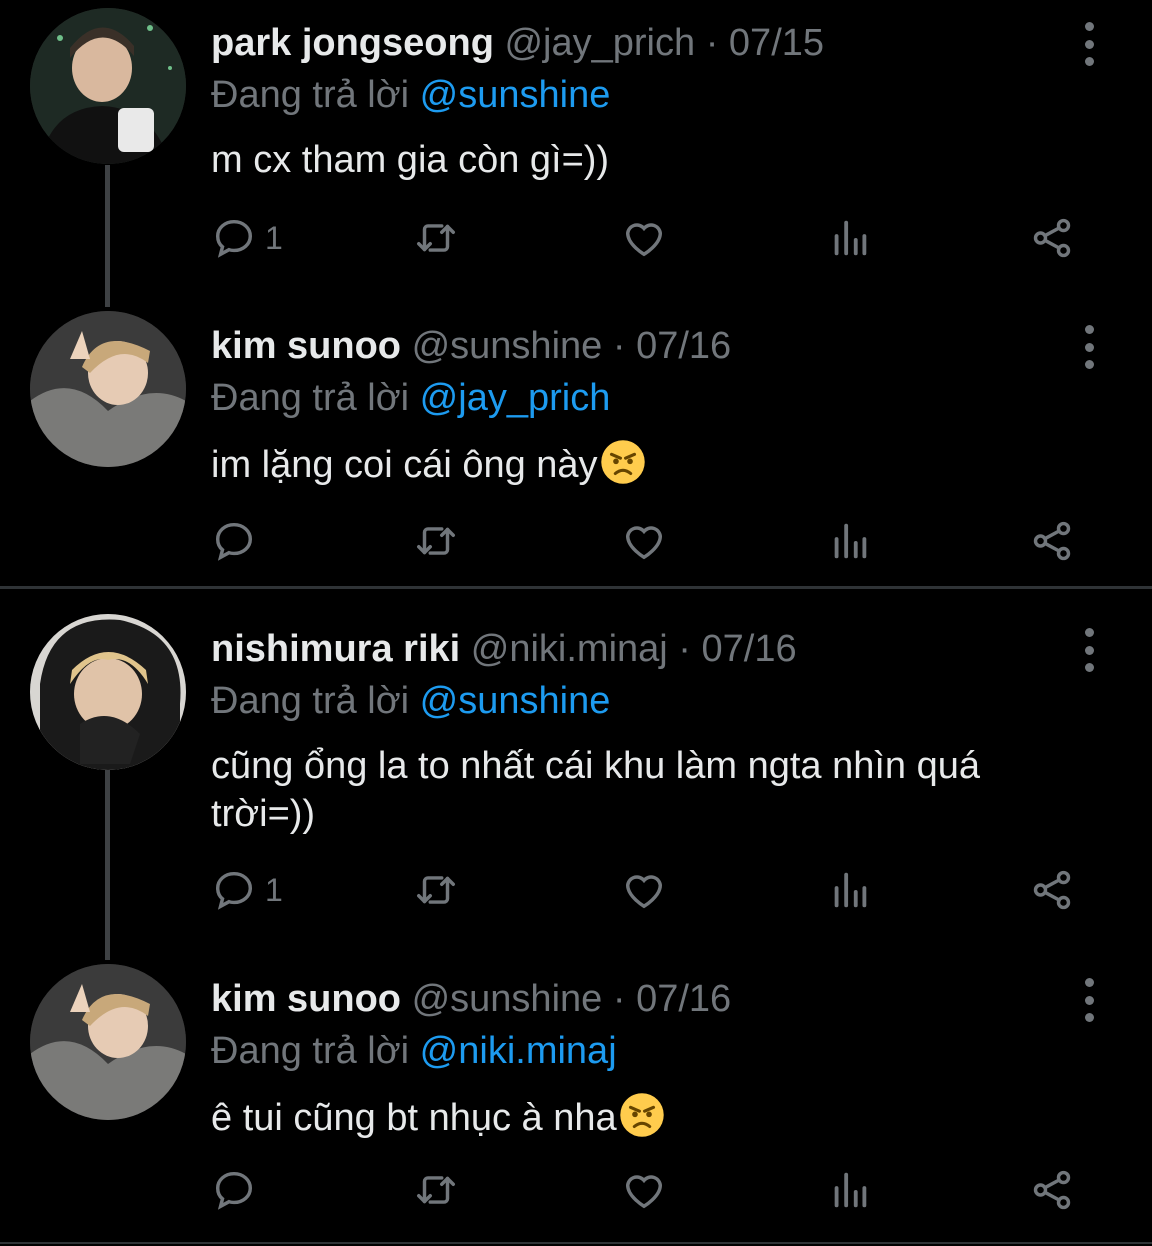 The width and height of the screenshot is (1152, 1246). Describe the element at coordinates (599, 43) in the screenshot. I see `username: @jay_prich` at that location.